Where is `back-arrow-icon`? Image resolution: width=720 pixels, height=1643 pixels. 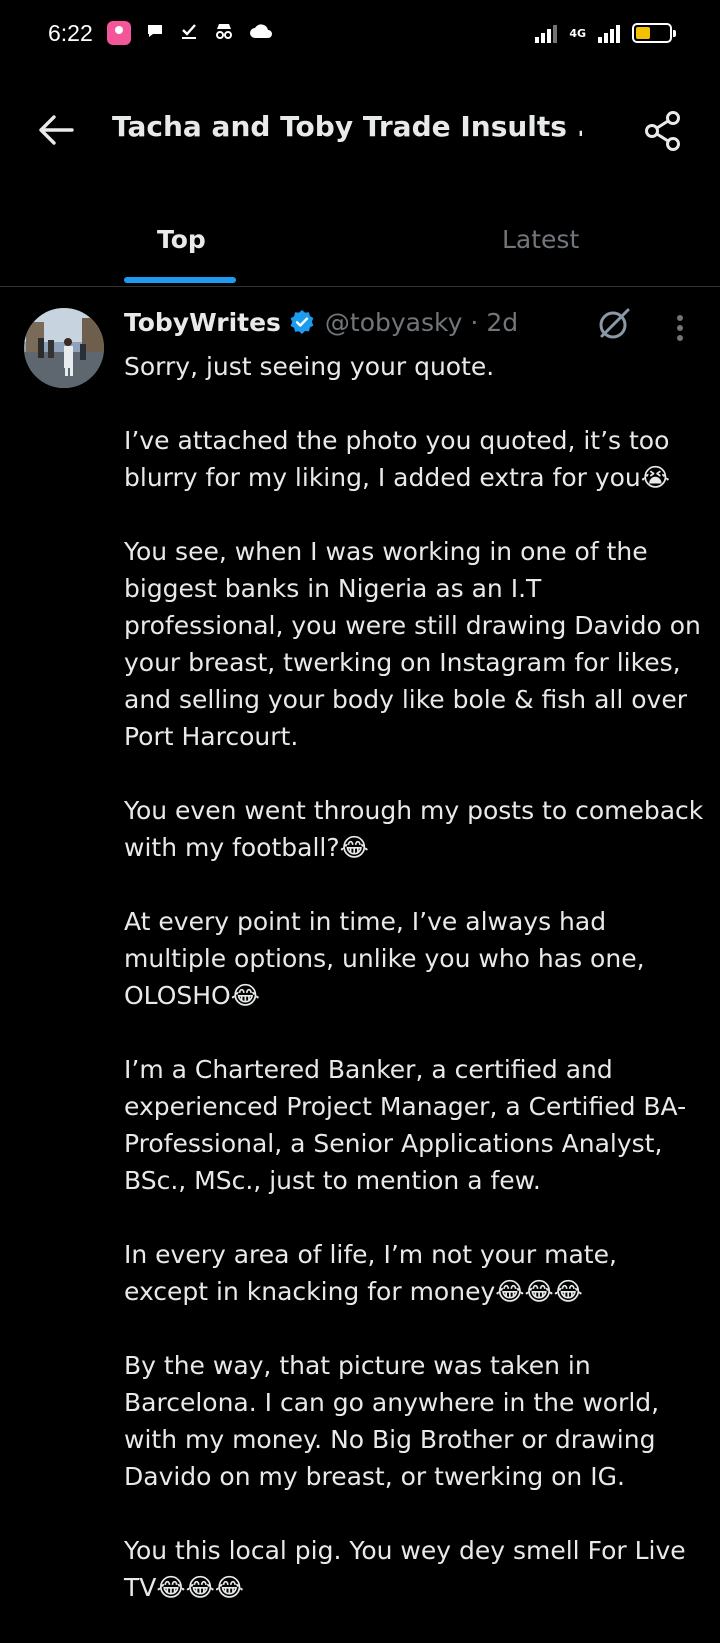 back-arrow-icon is located at coordinates (56, 130).